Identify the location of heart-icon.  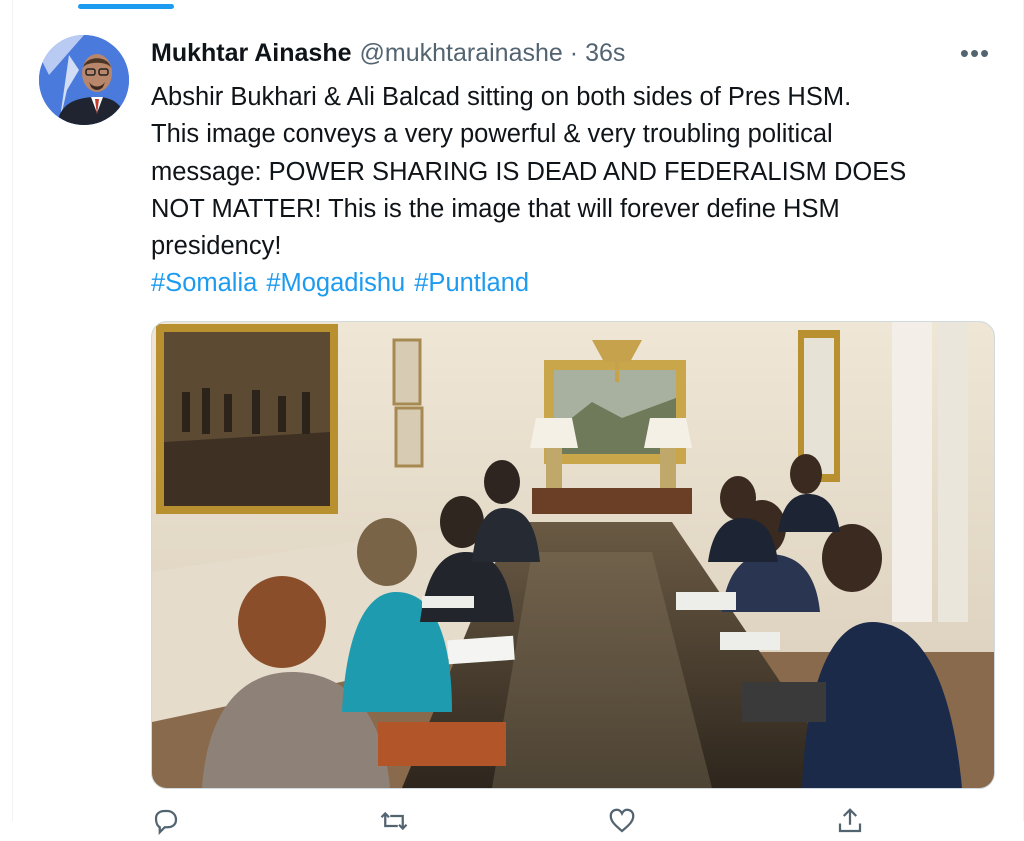
(622, 820).